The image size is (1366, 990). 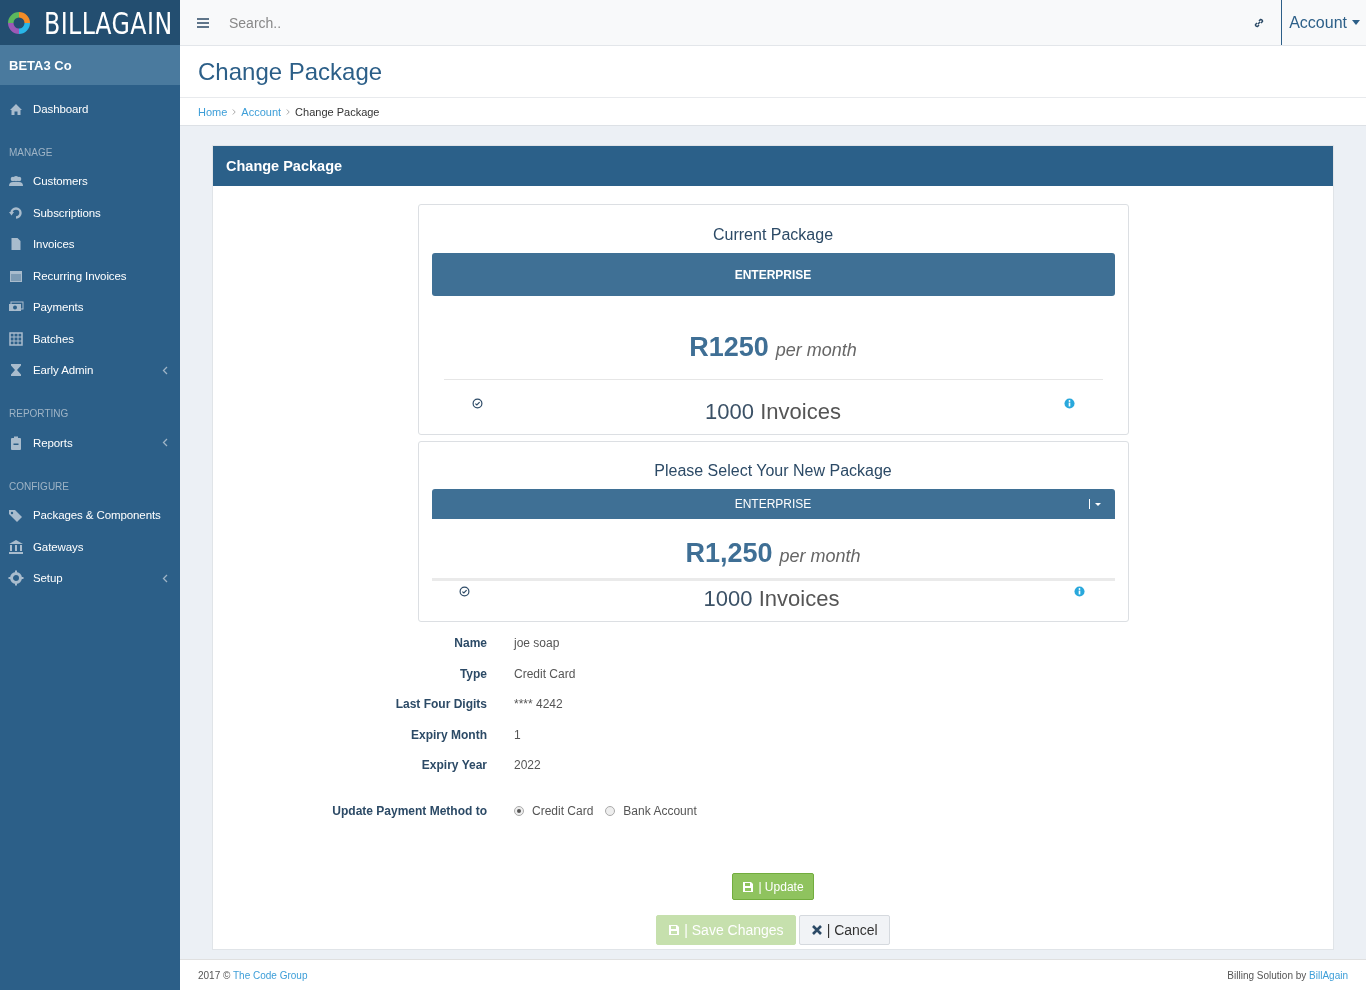 I want to click on sidebar-item: Customers, so click(x=90, y=181).